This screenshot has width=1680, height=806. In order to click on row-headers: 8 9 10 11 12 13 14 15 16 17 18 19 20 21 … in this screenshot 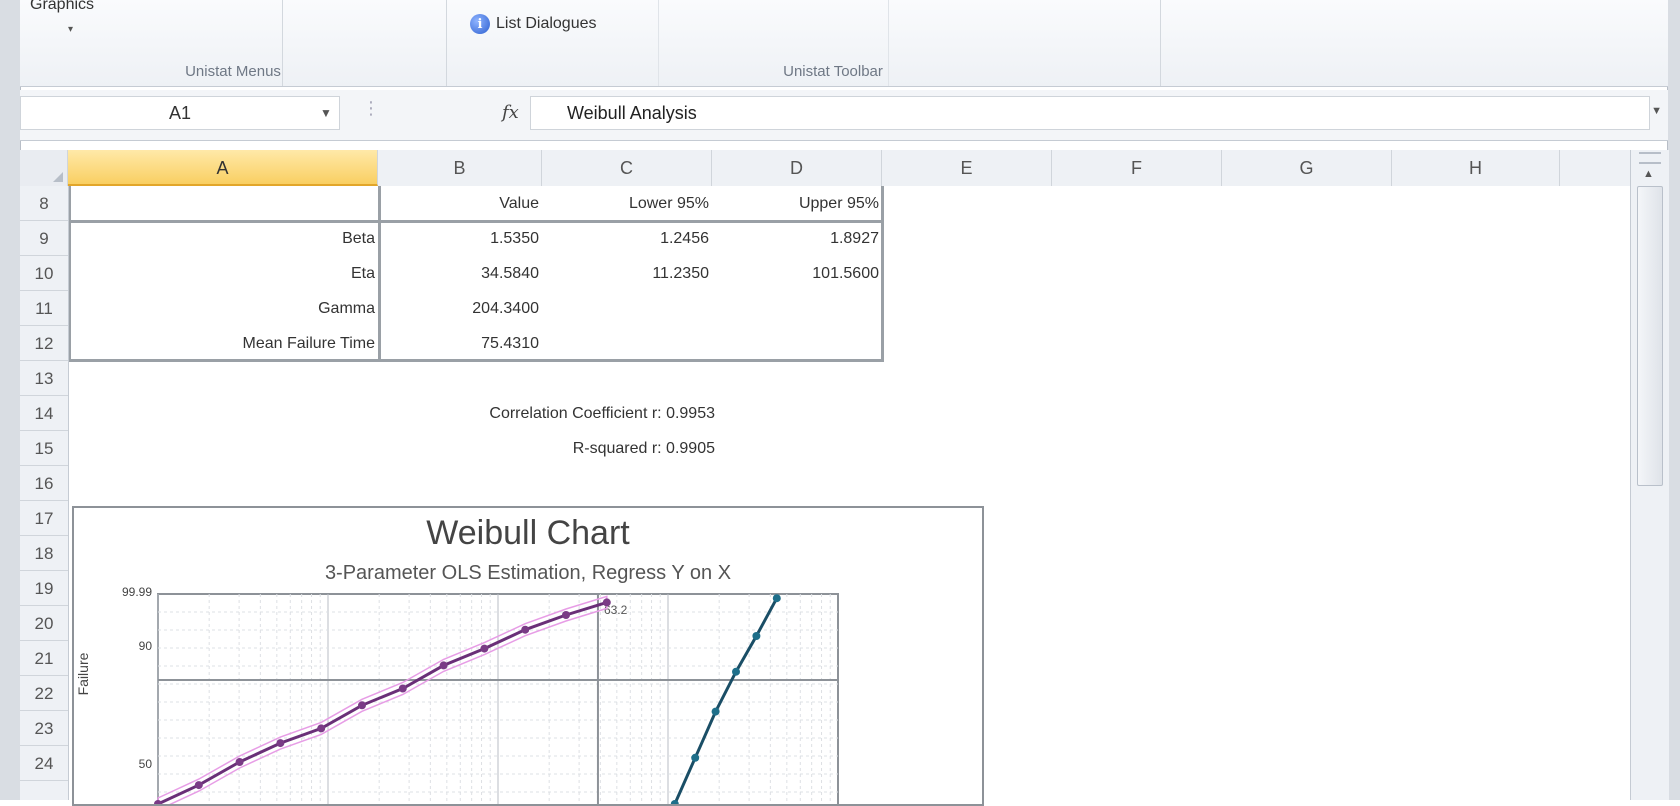, I will do `click(44, 493)`.